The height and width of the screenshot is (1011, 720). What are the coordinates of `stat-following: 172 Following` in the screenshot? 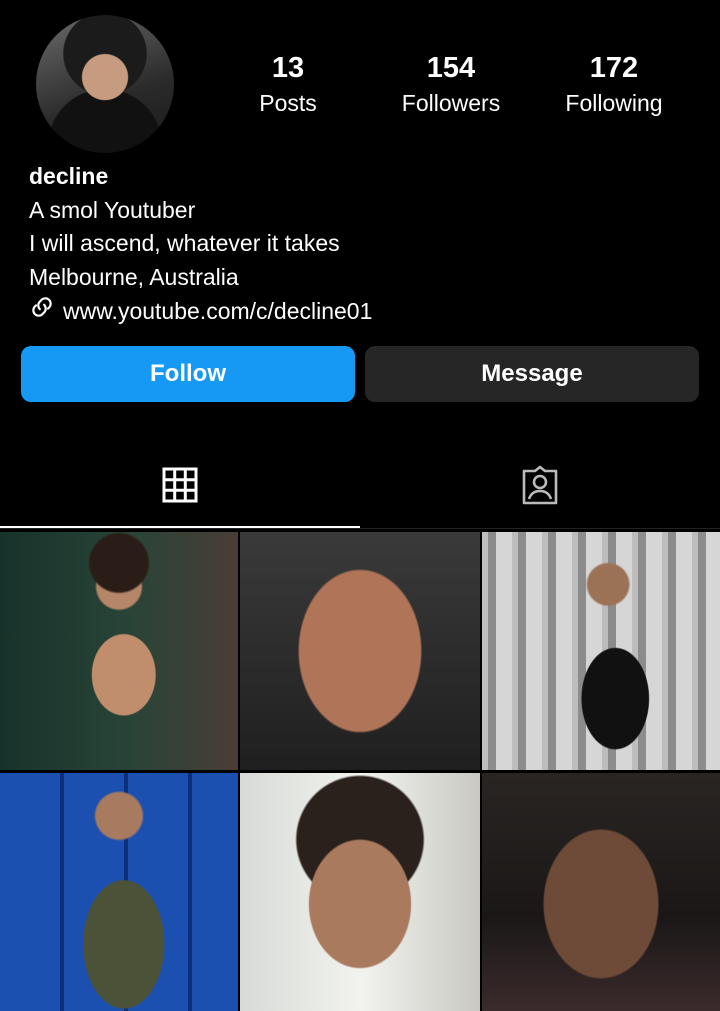 It's located at (614, 85).